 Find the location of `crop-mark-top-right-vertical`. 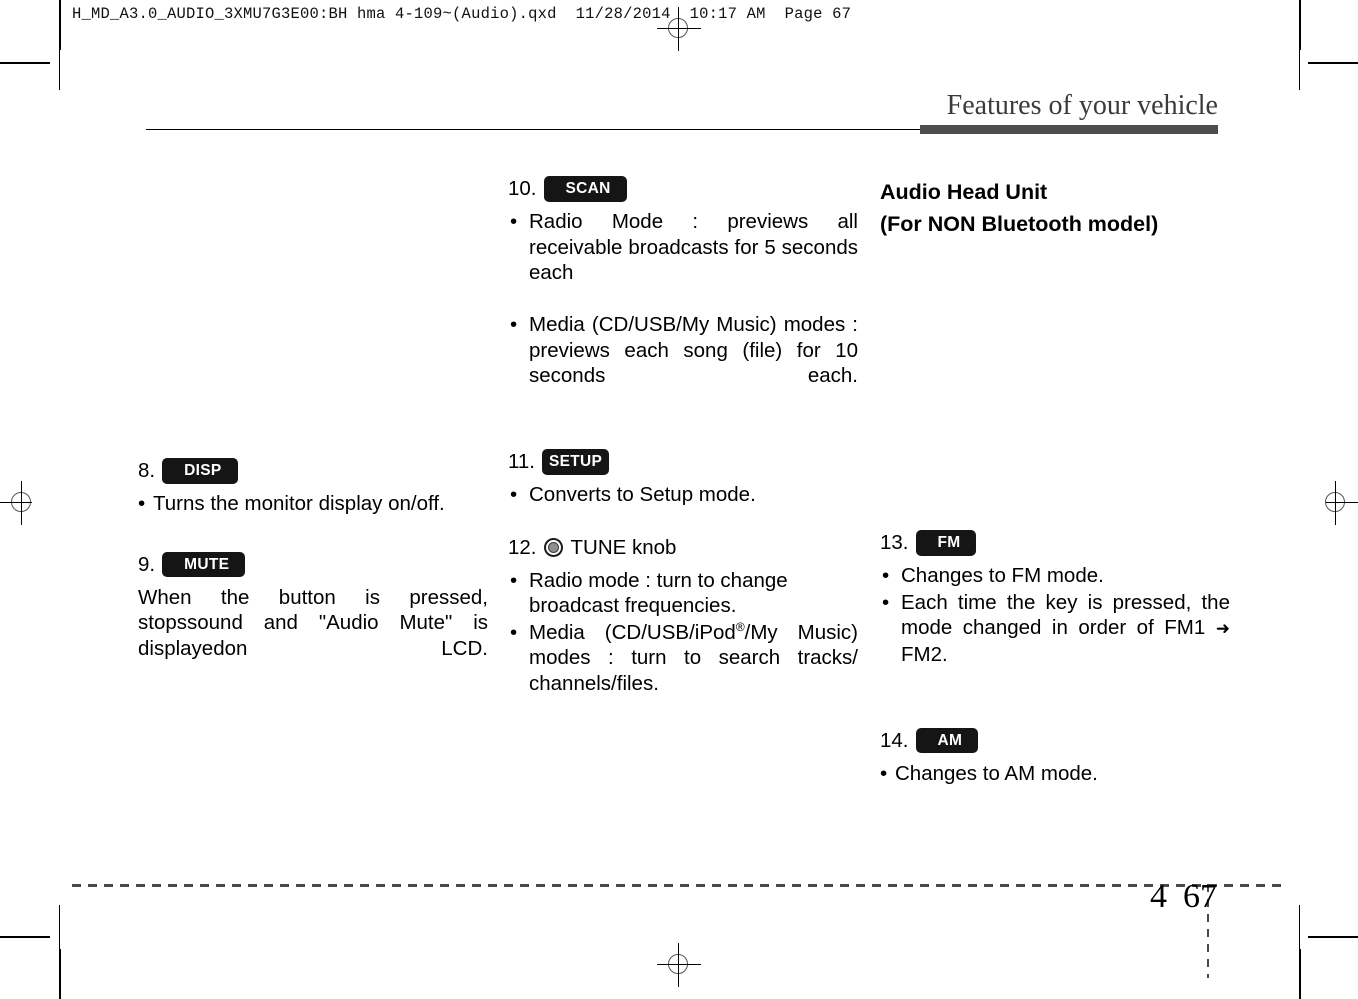

crop-mark-top-right-vertical is located at coordinates (1300, 25).